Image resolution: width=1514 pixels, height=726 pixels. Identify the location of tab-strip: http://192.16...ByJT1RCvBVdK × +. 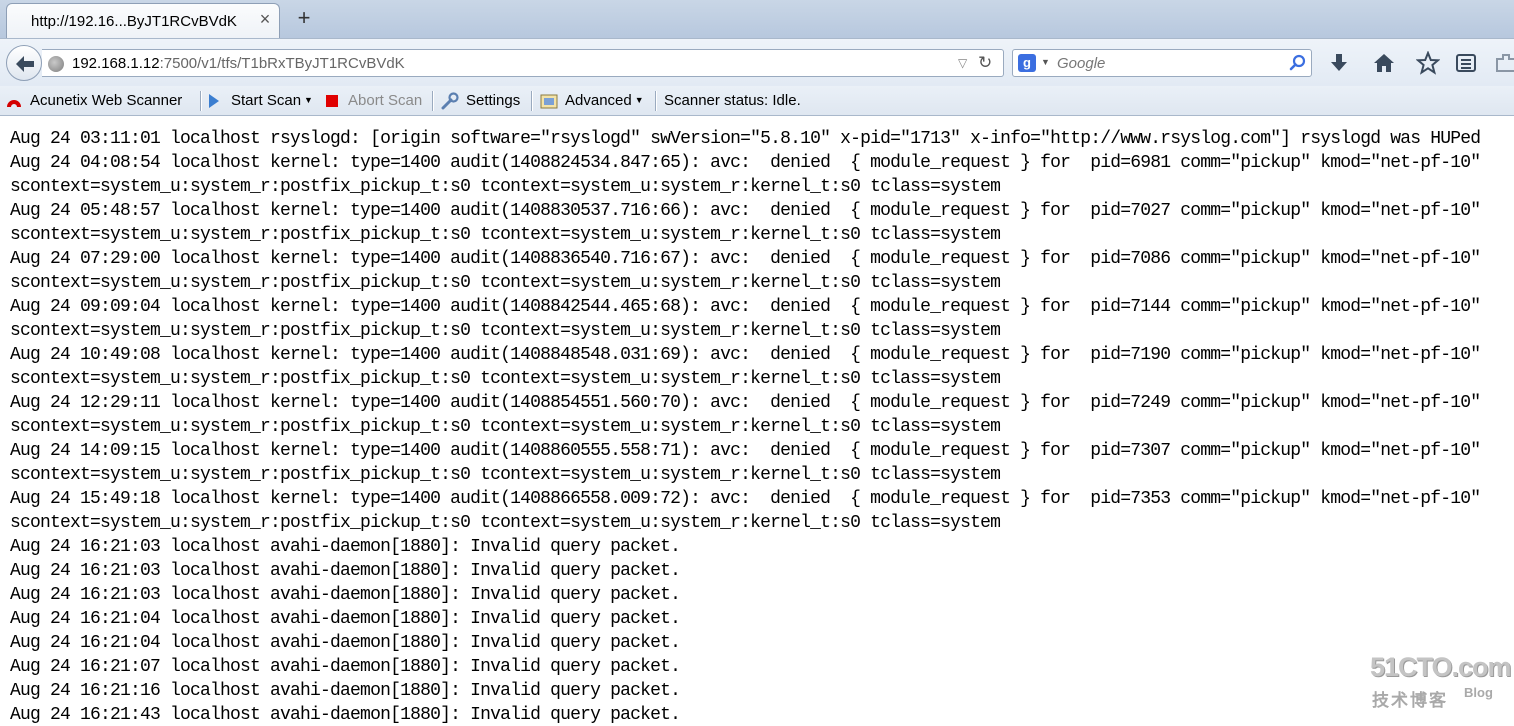
(757, 19).